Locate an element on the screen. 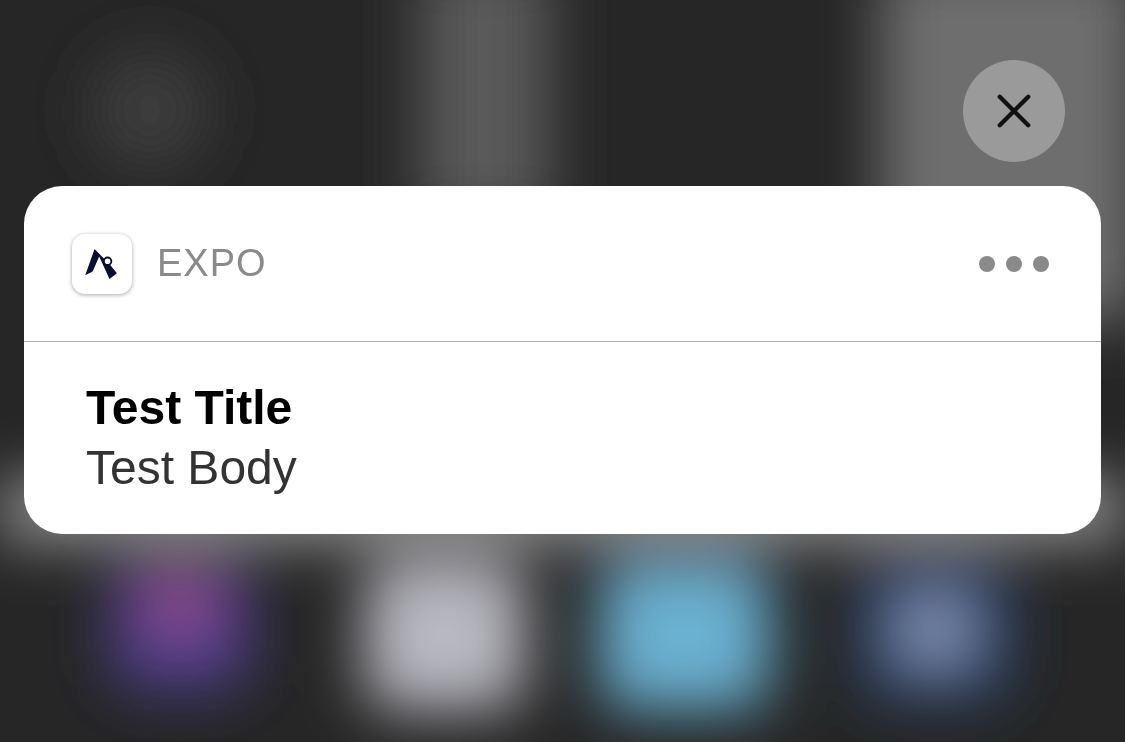  notification-body: Test Body is located at coordinates (192, 468).